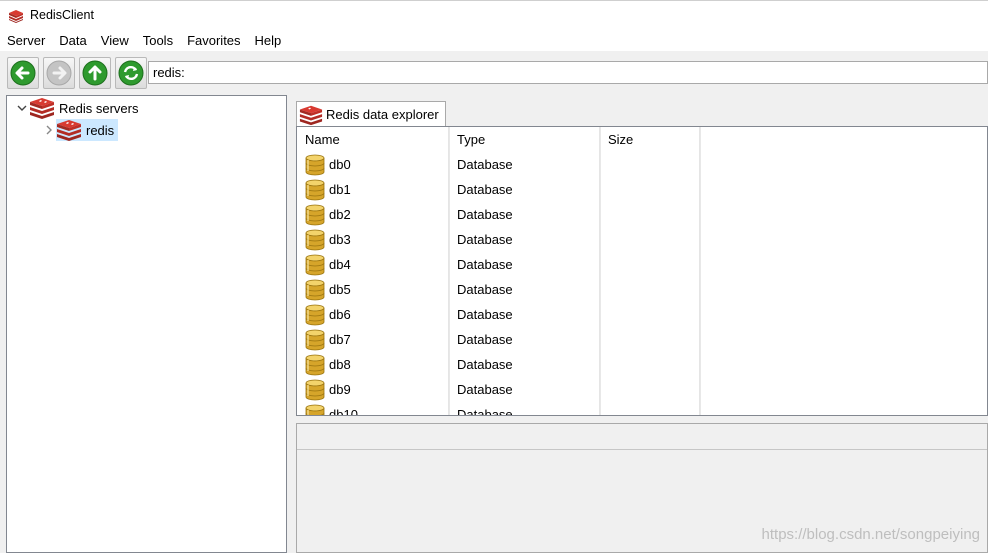 The width and height of the screenshot is (988, 553). I want to click on redis-tab-icon, so click(311, 115).